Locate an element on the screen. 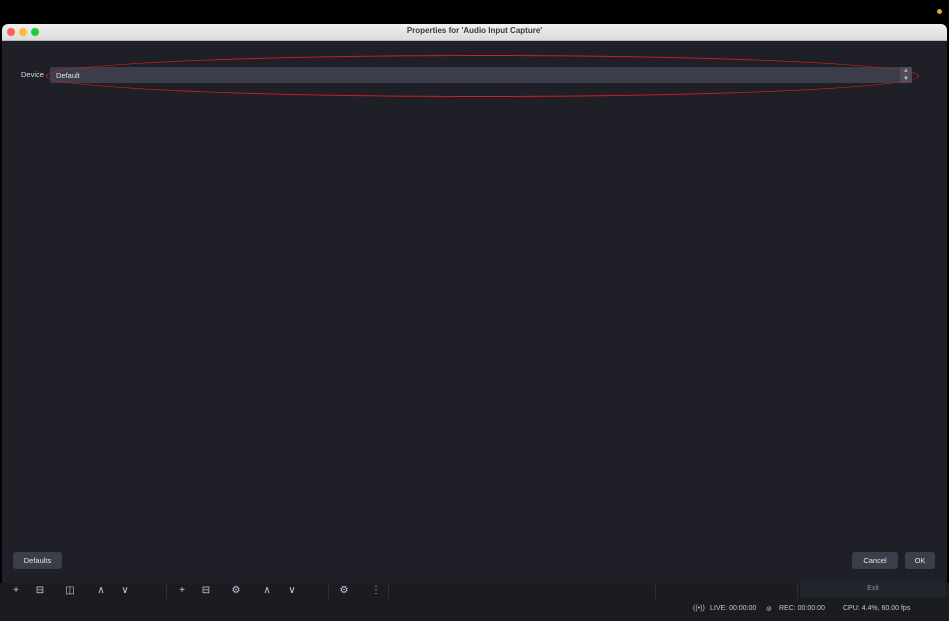  rec-time: REC: 00:00:00 is located at coordinates (802, 608).